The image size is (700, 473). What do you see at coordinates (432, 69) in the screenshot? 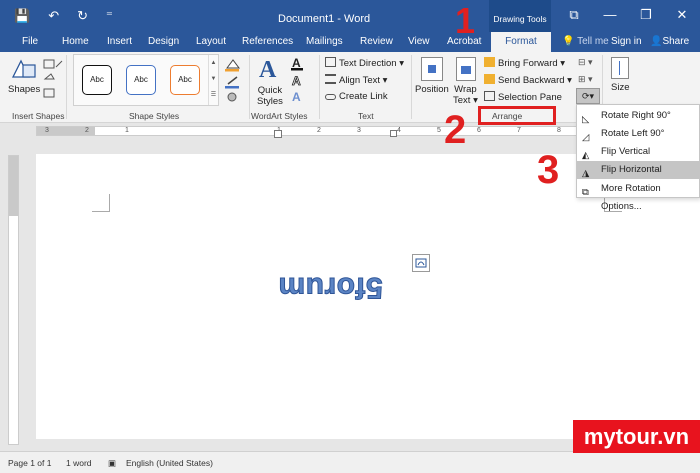
I see `position-icon` at bounding box center [432, 69].